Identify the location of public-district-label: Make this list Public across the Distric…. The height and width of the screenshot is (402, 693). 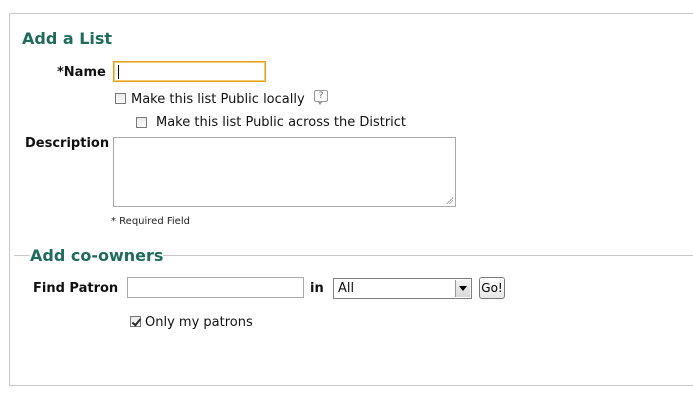
(281, 122).